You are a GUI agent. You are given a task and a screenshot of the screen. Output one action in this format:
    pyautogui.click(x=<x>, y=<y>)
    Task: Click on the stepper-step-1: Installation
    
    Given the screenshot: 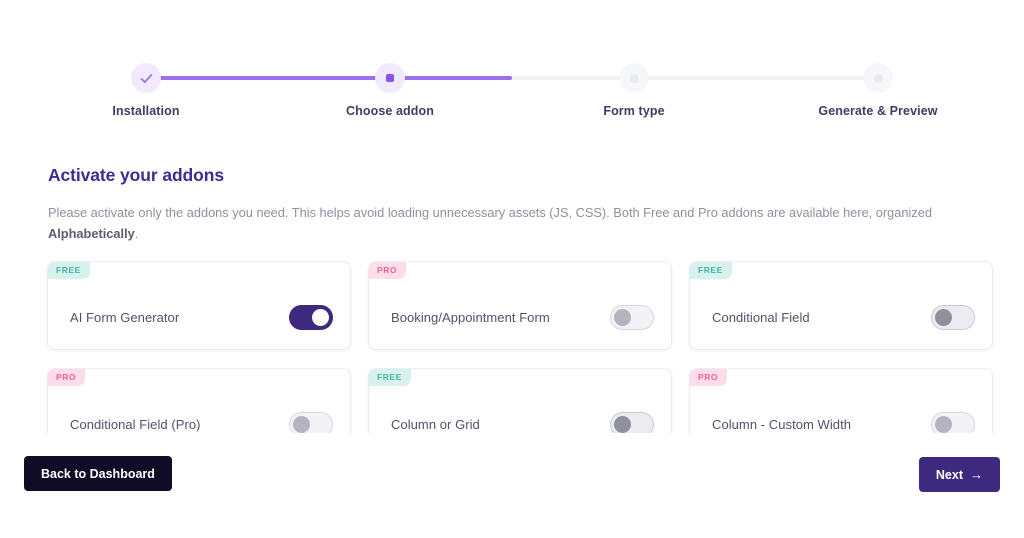 What is the action you would take?
    pyautogui.click(x=146, y=85)
    